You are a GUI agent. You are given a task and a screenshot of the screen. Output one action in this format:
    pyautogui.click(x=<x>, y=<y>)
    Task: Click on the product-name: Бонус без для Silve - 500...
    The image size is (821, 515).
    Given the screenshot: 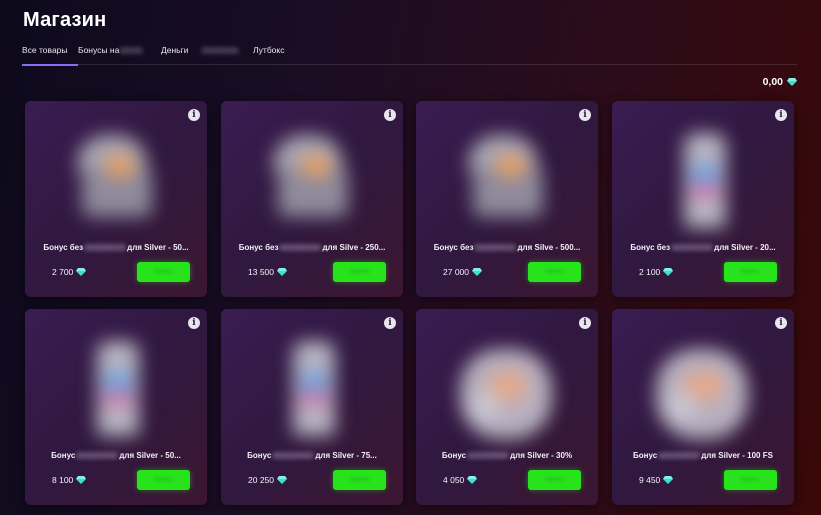 What is the action you would take?
    pyautogui.click(x=507, y=247)
    